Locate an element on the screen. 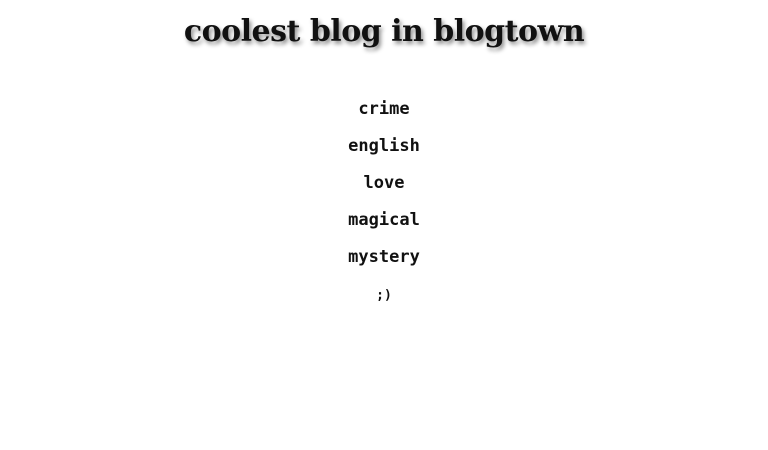  nav-link-love: love is located at coordinates (384, 183).